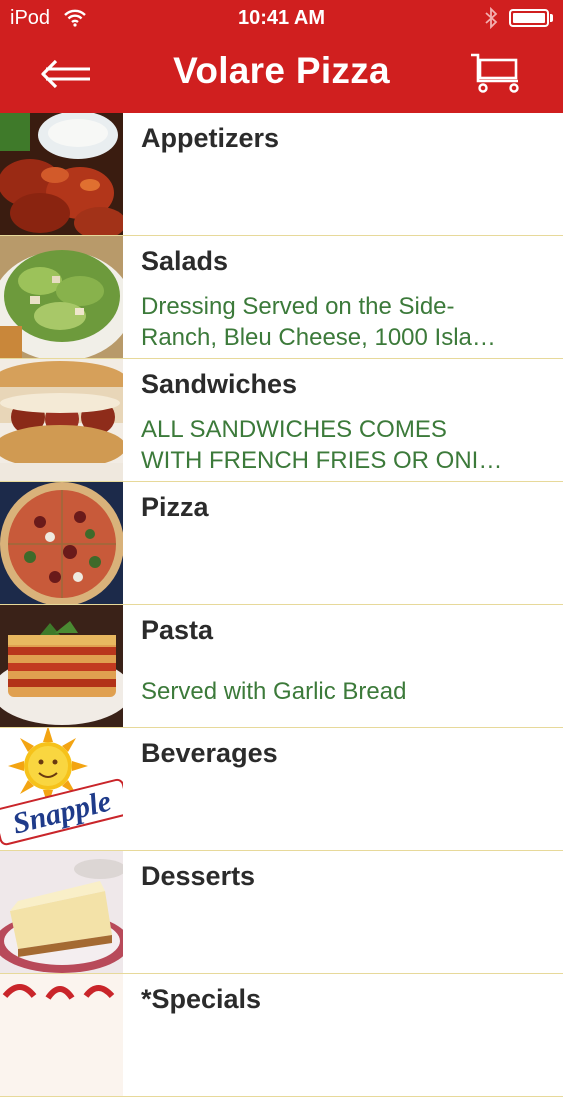 The width and height of the screenshot is (563, 1097). I want to click on status-bar: iPod 10:41 AM, so click(281, 19).